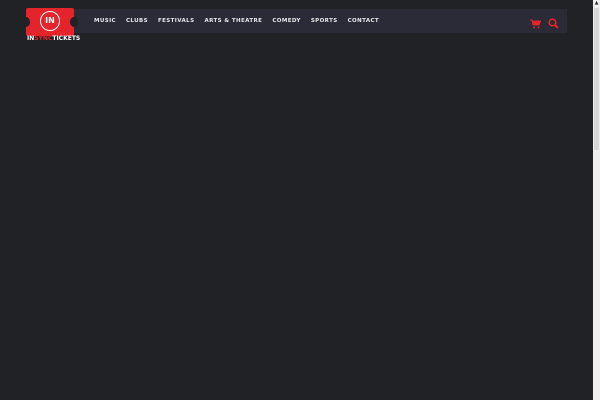 This screenshot has height=400, width=600. What do you see at coordinates (596, 3) in the screenshot?
I see `scroll-up-arrow-icon: ▲` at bounding box center [596, 3].